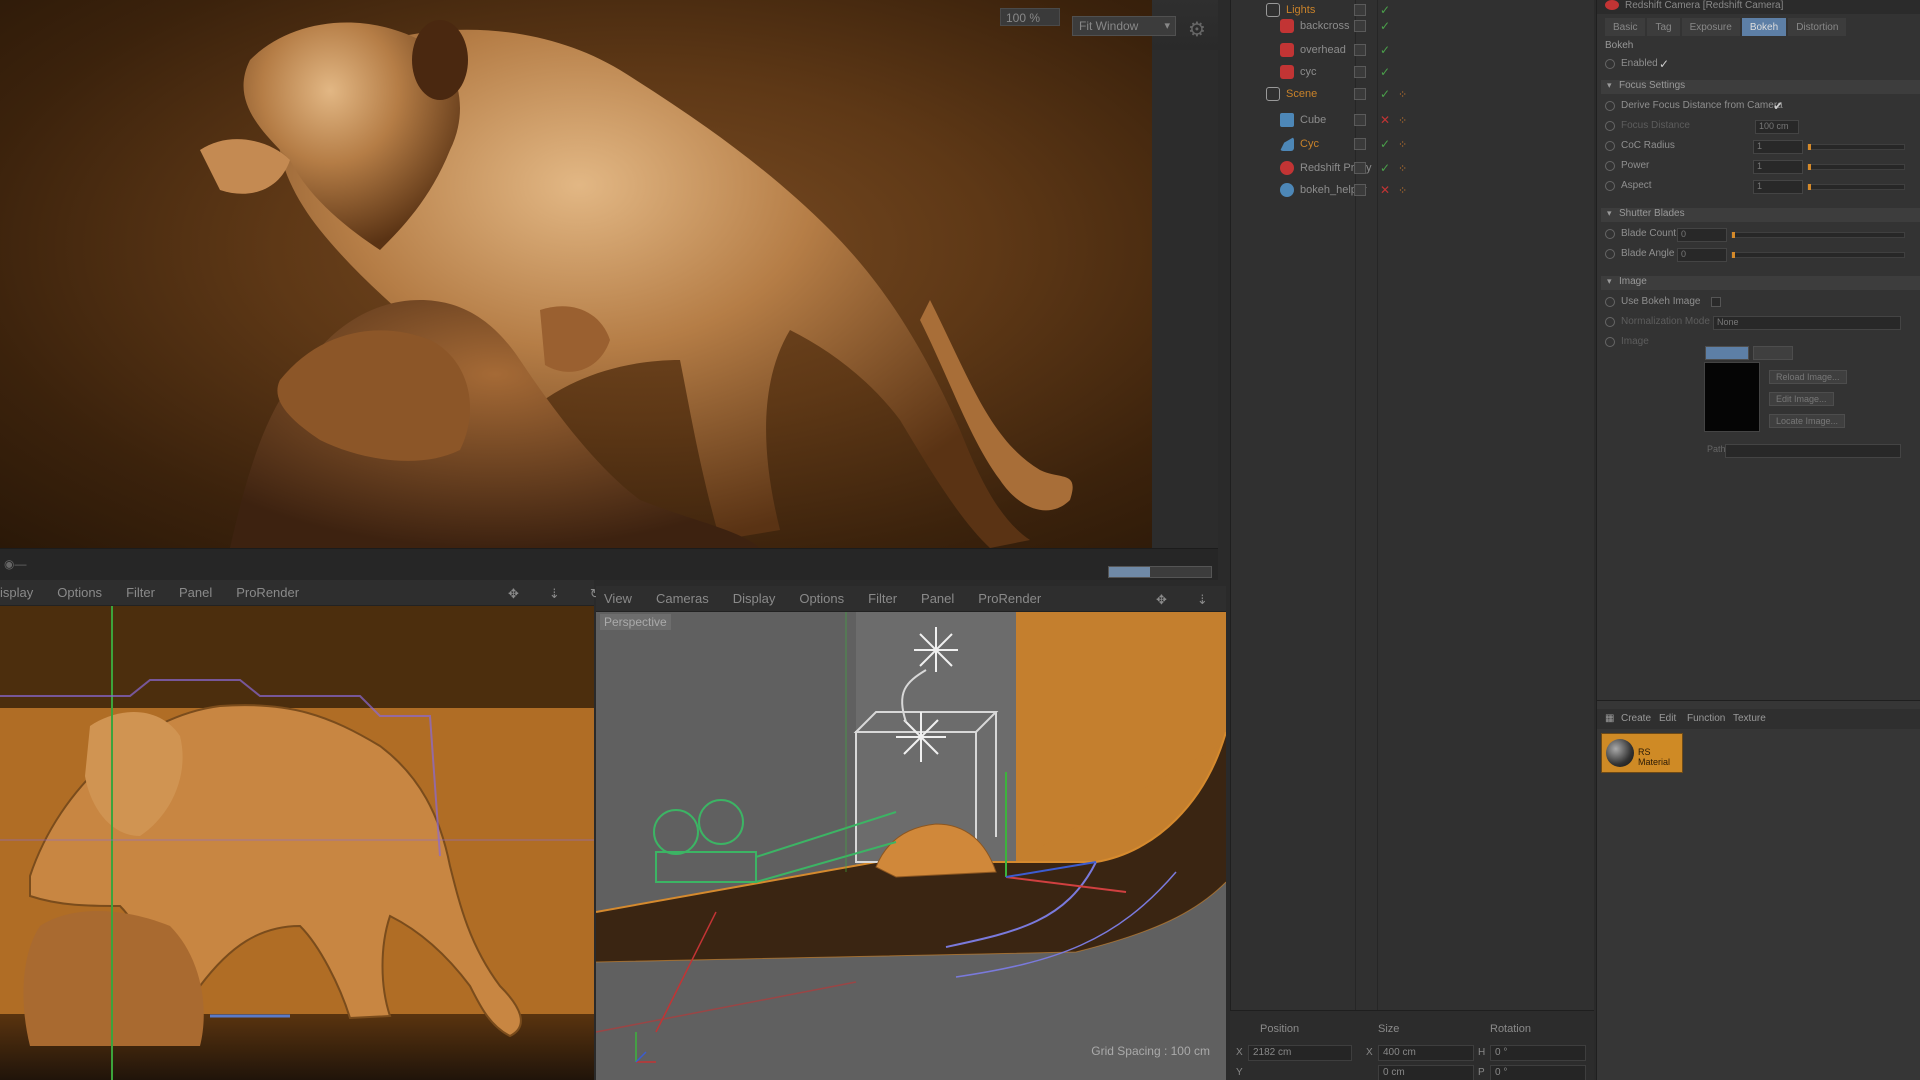 Image resolution: width=1920 pixels, height=1080 pixels. Describe the element at coordinates (1779, 106) in the screenshot. I see `derive-focus-checkbox: ✔` at that location.